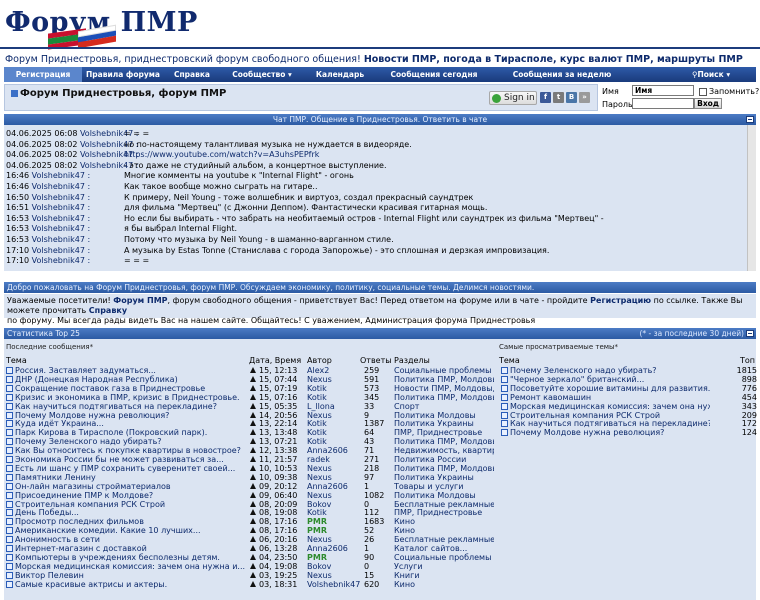 The image size is (760, 600). Describe the element at coordinates (333, 584) in the screenshot. I see `post-author: Volshebnik47` at that location.